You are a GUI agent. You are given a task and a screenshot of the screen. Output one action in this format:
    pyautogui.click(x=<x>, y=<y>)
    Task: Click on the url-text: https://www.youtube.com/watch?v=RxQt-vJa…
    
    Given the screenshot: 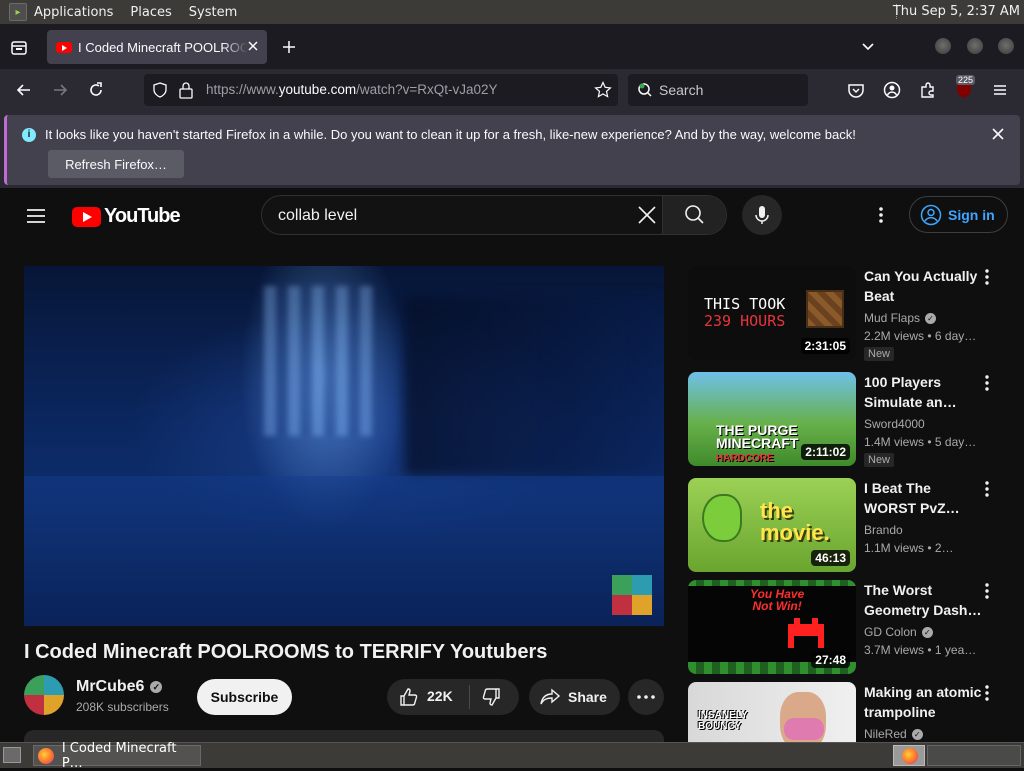 What is the action you would take?
    pyautogui.click(x=352, y=89)
    